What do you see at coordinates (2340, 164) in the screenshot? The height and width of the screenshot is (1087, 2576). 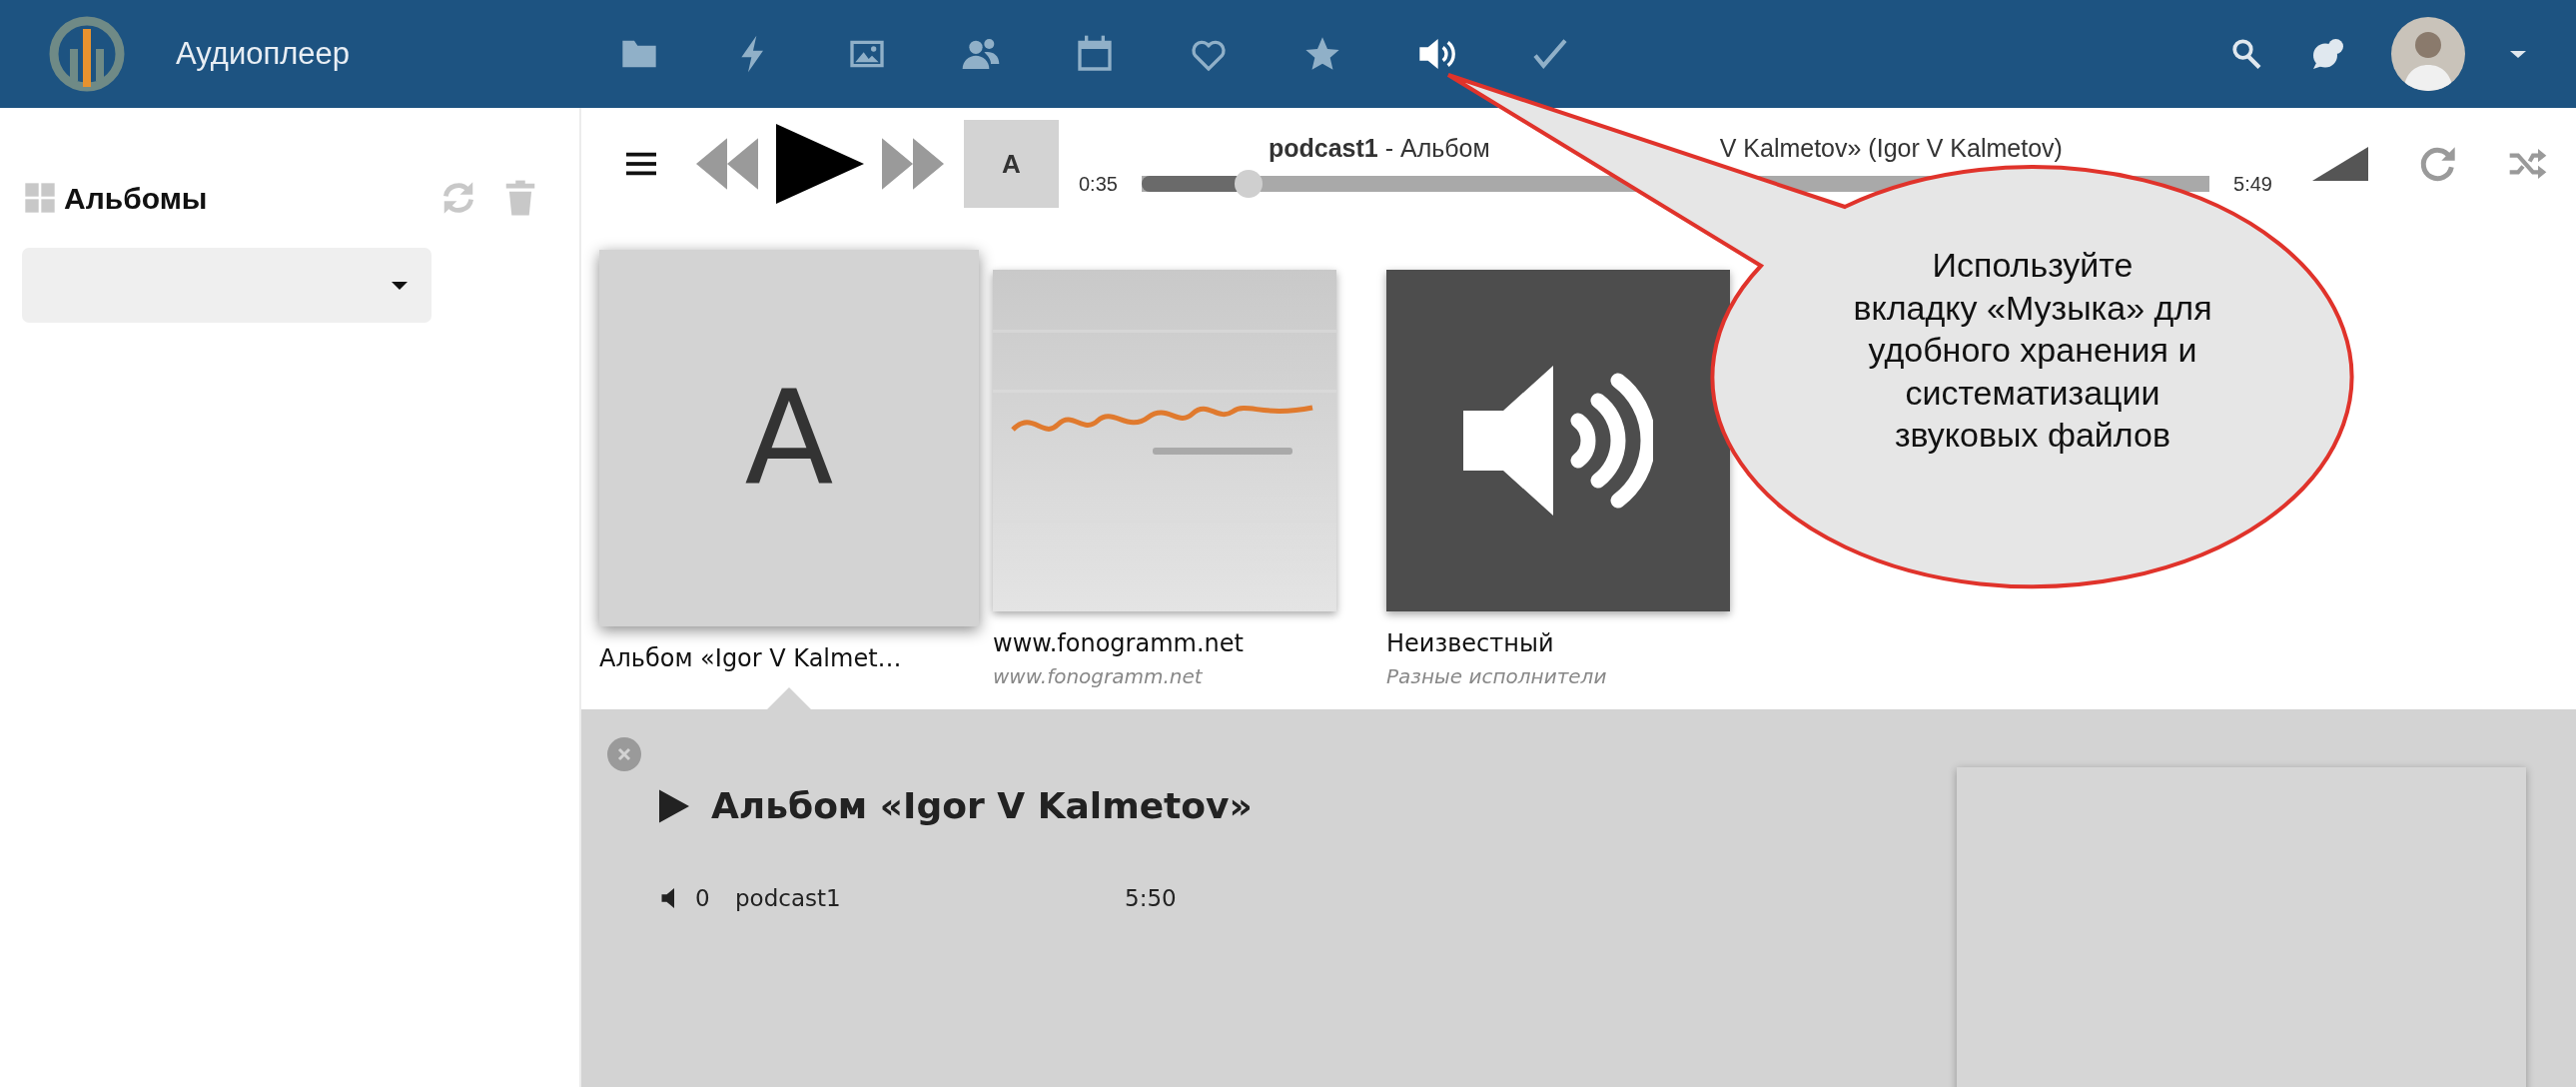 I see `volume-icon` at bounding box center [2340, 164].